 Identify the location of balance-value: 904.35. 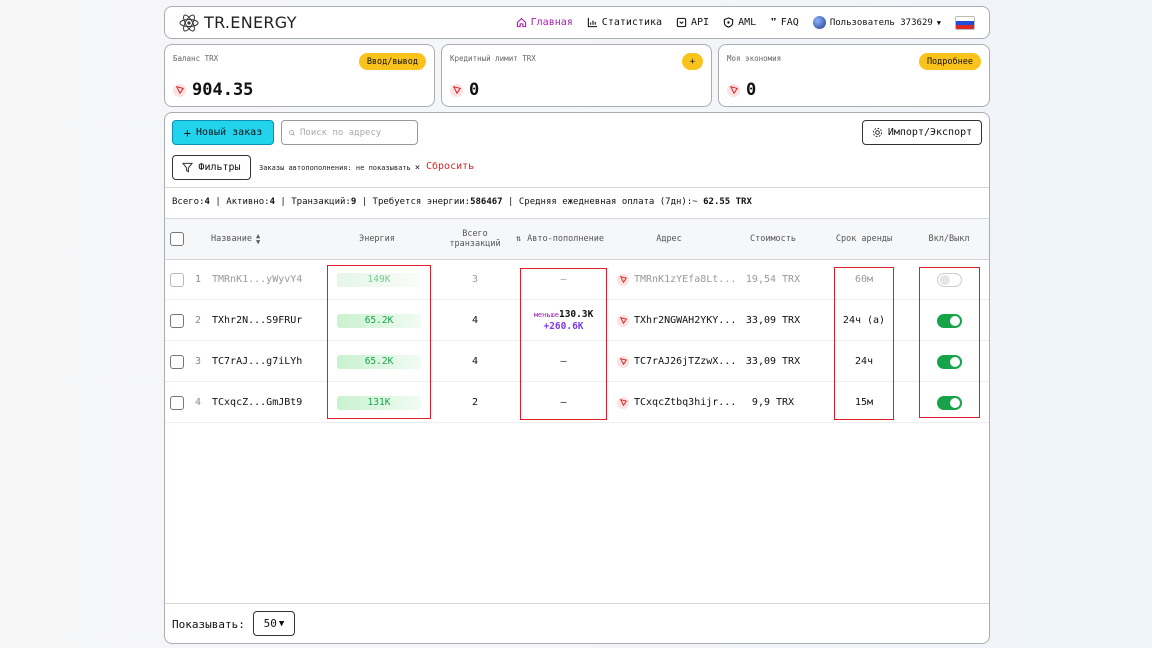
(223, 90).